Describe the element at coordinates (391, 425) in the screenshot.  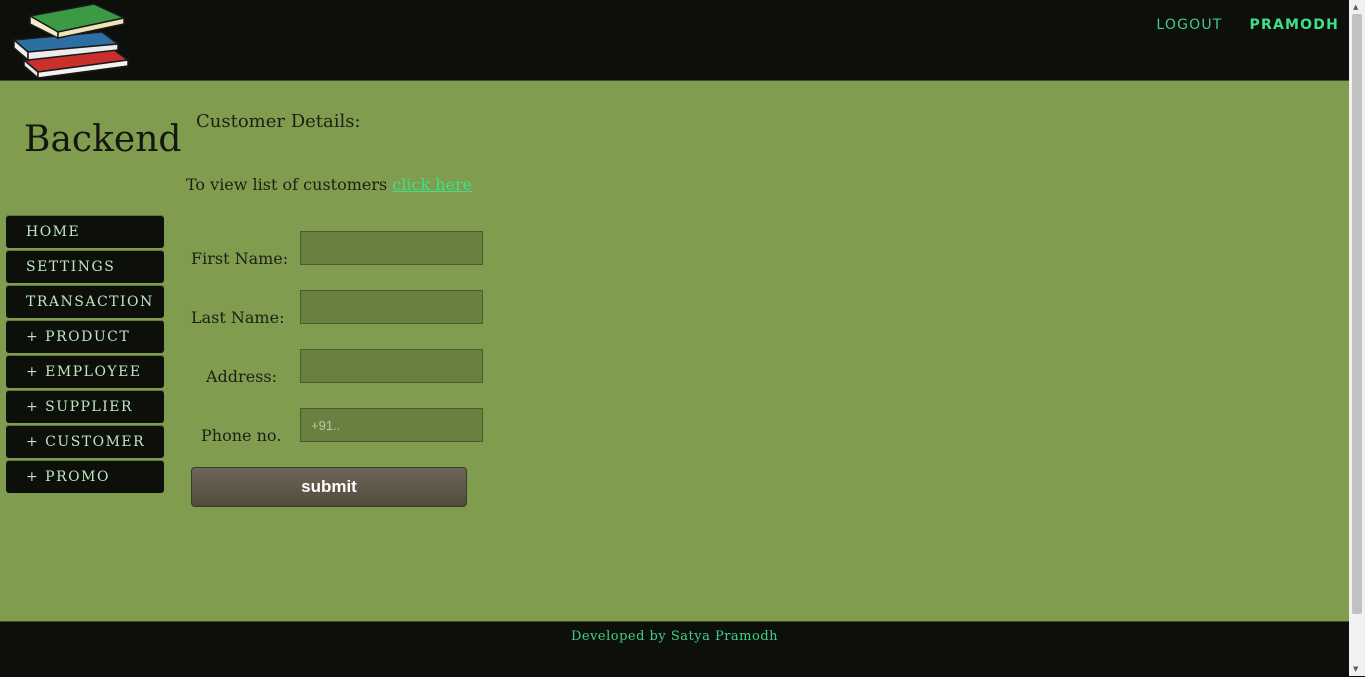
I see `phone-field` at that location.